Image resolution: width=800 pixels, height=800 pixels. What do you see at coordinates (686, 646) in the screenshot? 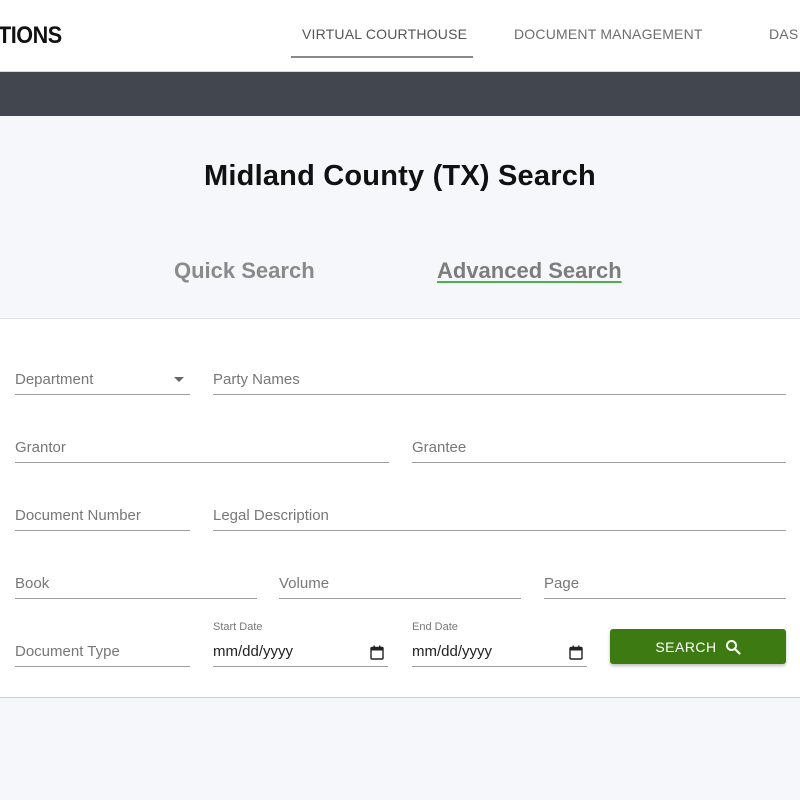
I see `search-button-label: SEARCH` at bounding box center [686, 646].